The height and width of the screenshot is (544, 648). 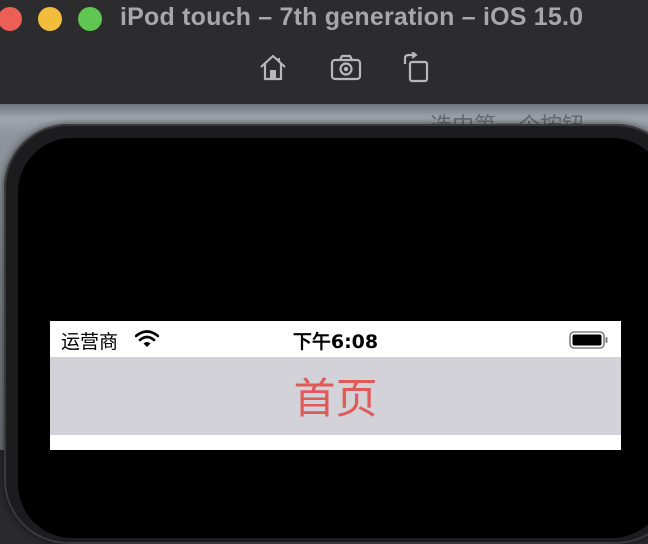 I want to click on minimize-window-button, so click(x=50, y=19).